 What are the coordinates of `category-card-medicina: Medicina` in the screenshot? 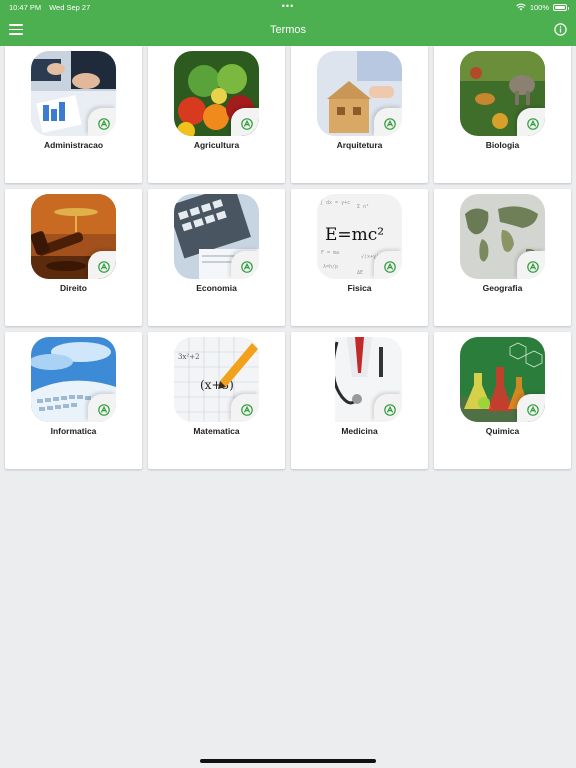 It's located at (359, 400).